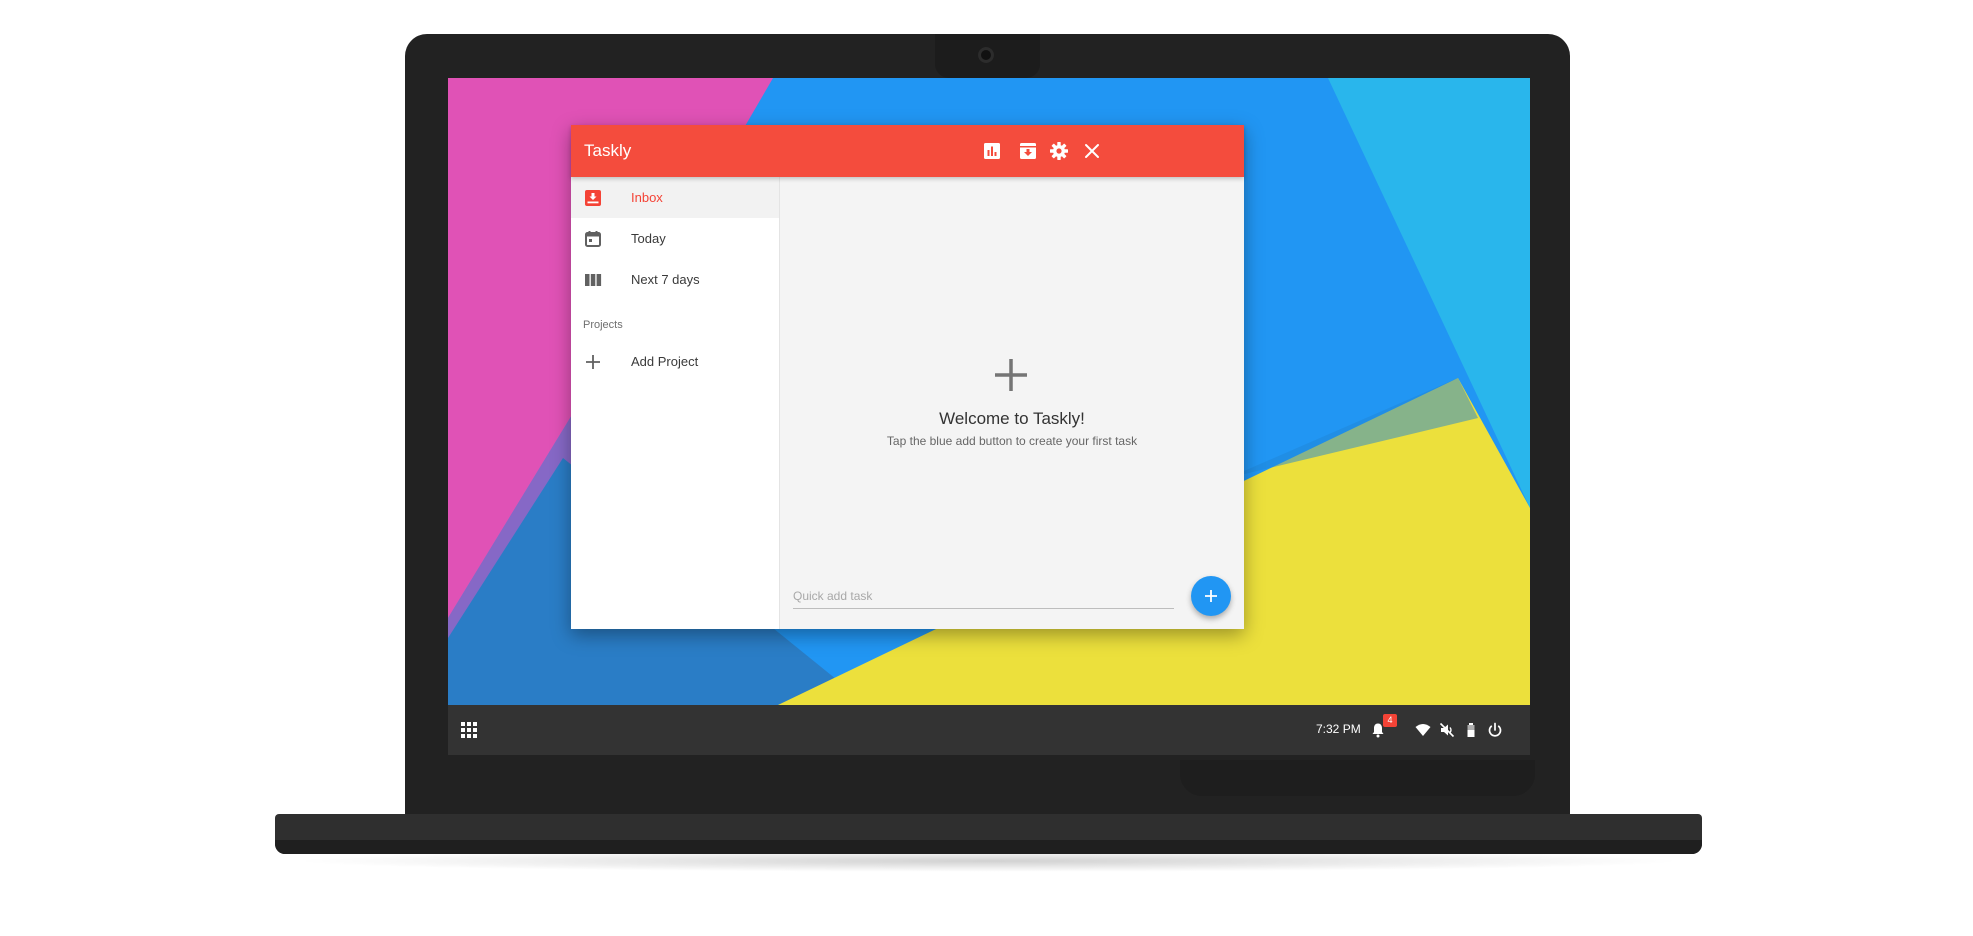 The height and width of the screenshot is (936, 1973). I want to click on app-title: Taskly, so click(608, 150).